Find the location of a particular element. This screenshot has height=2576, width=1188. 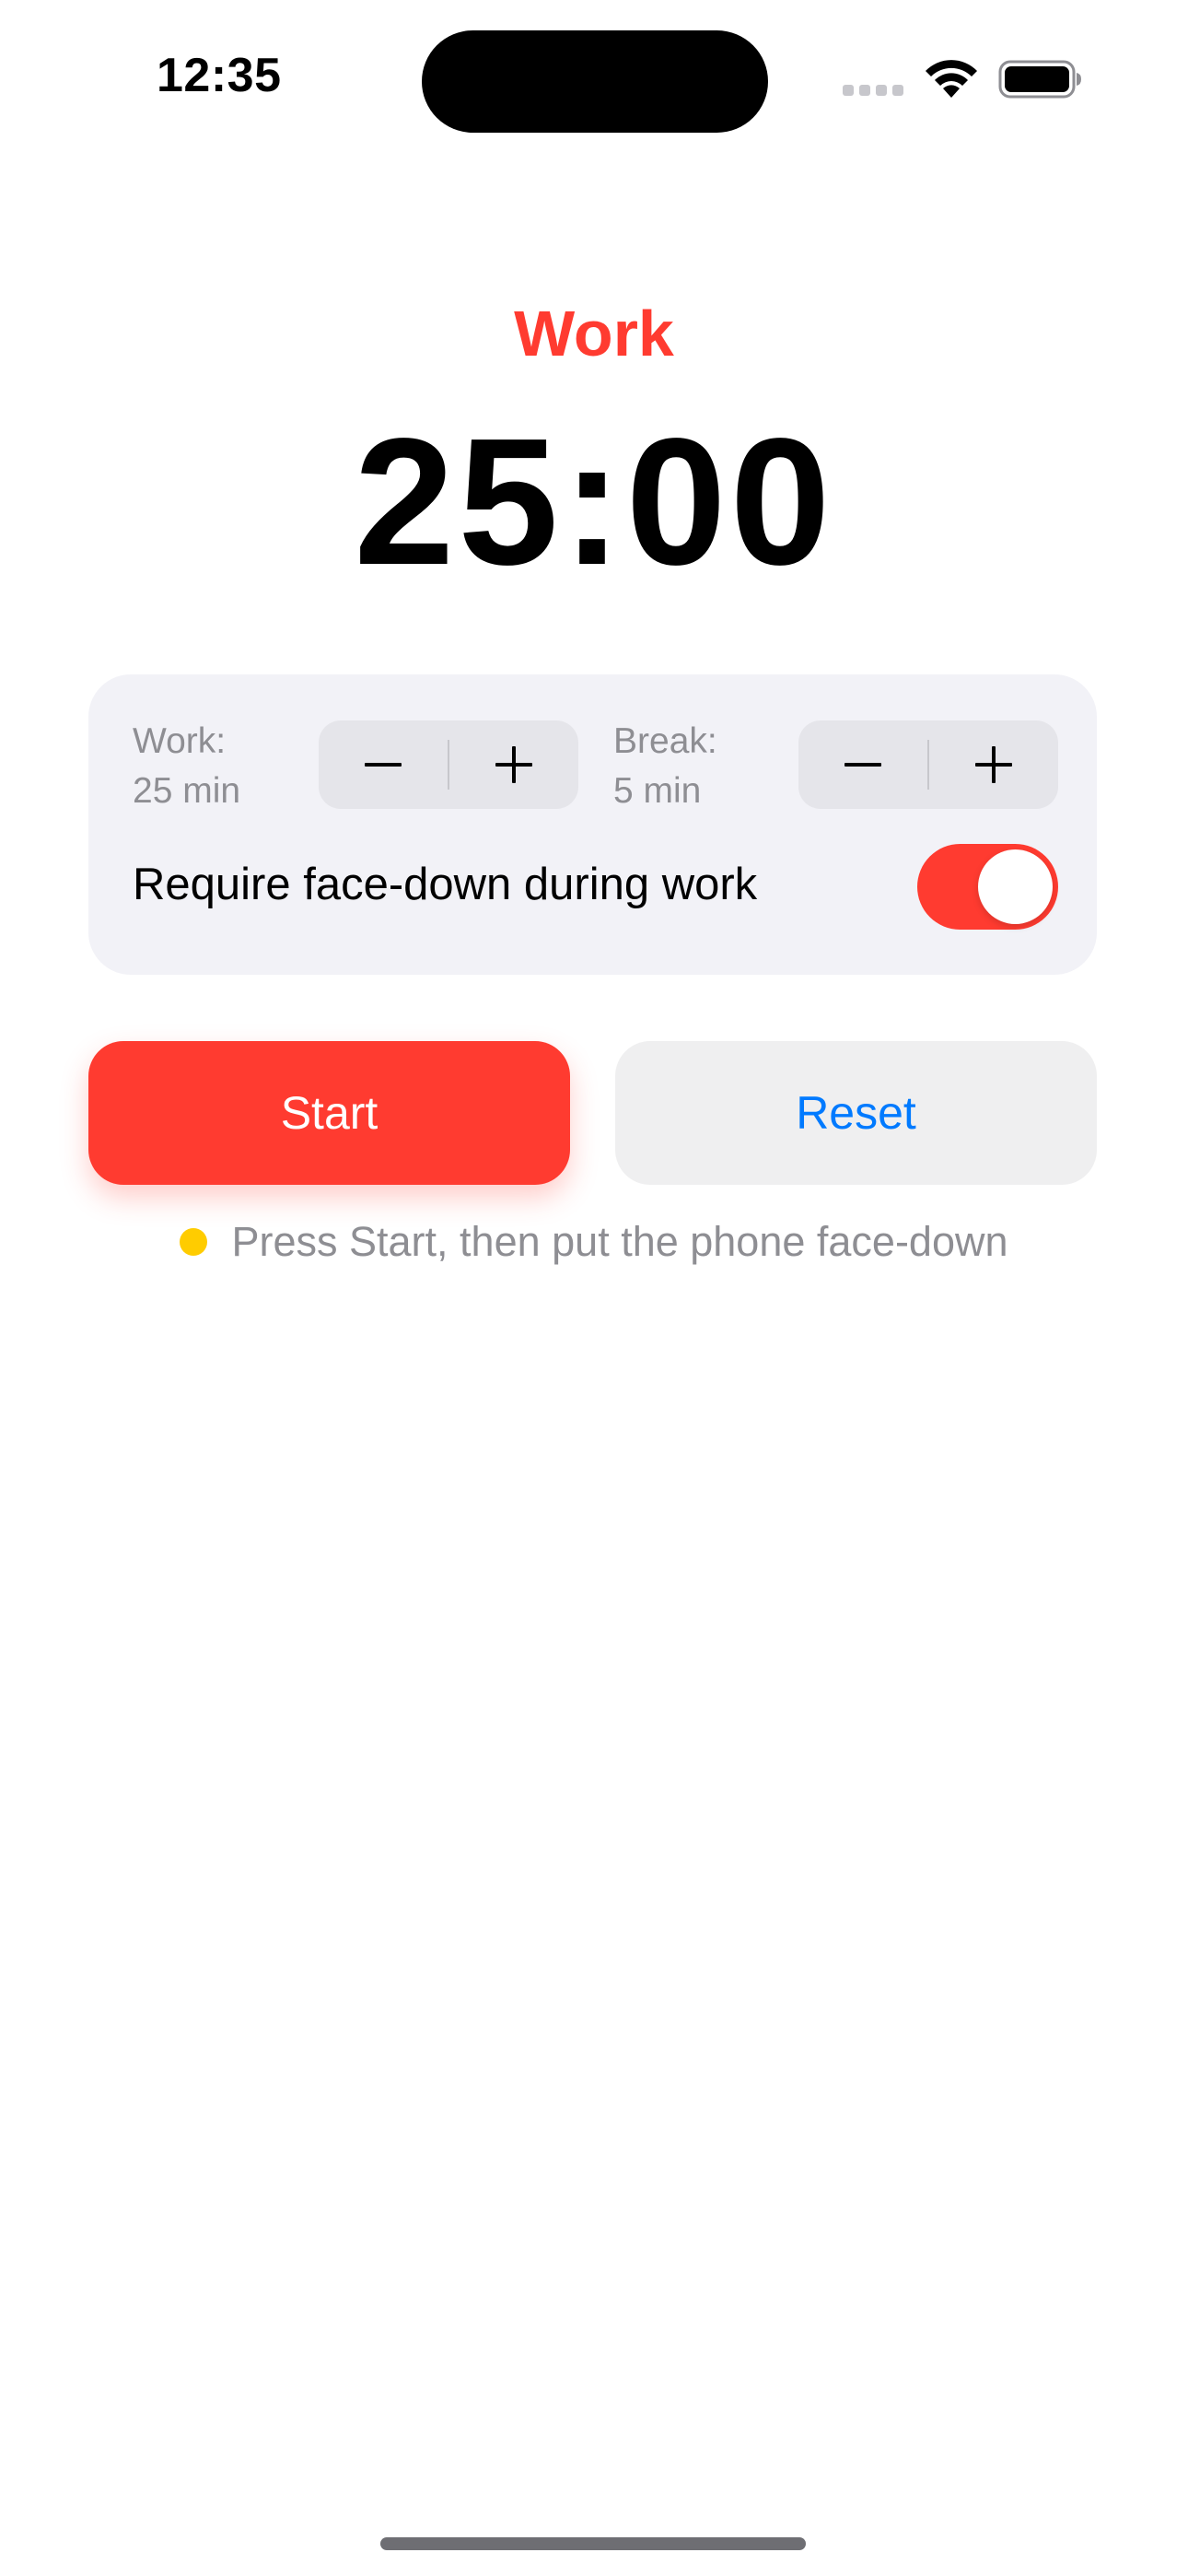

break-duration-stepper is located at coordinates (928, 764).